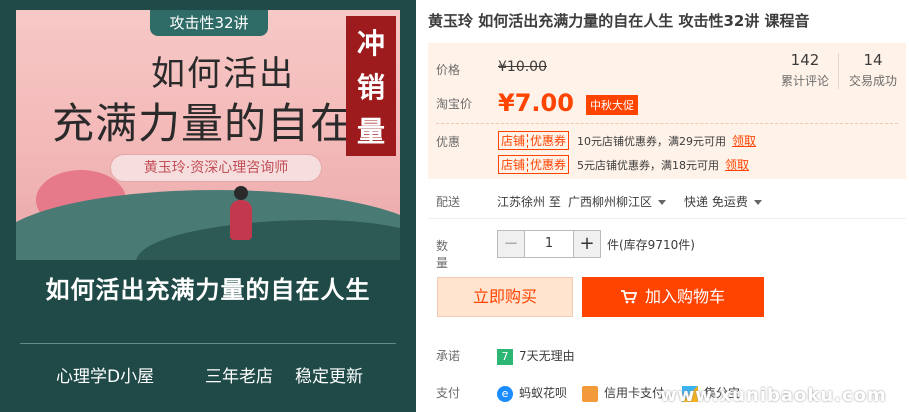 The height and width of the screenshot is (412, 909). Describe the element at coordinates (617, 201) in the screenshot. I see `ship-to-selector: 广西柳州柳江区` at that location.